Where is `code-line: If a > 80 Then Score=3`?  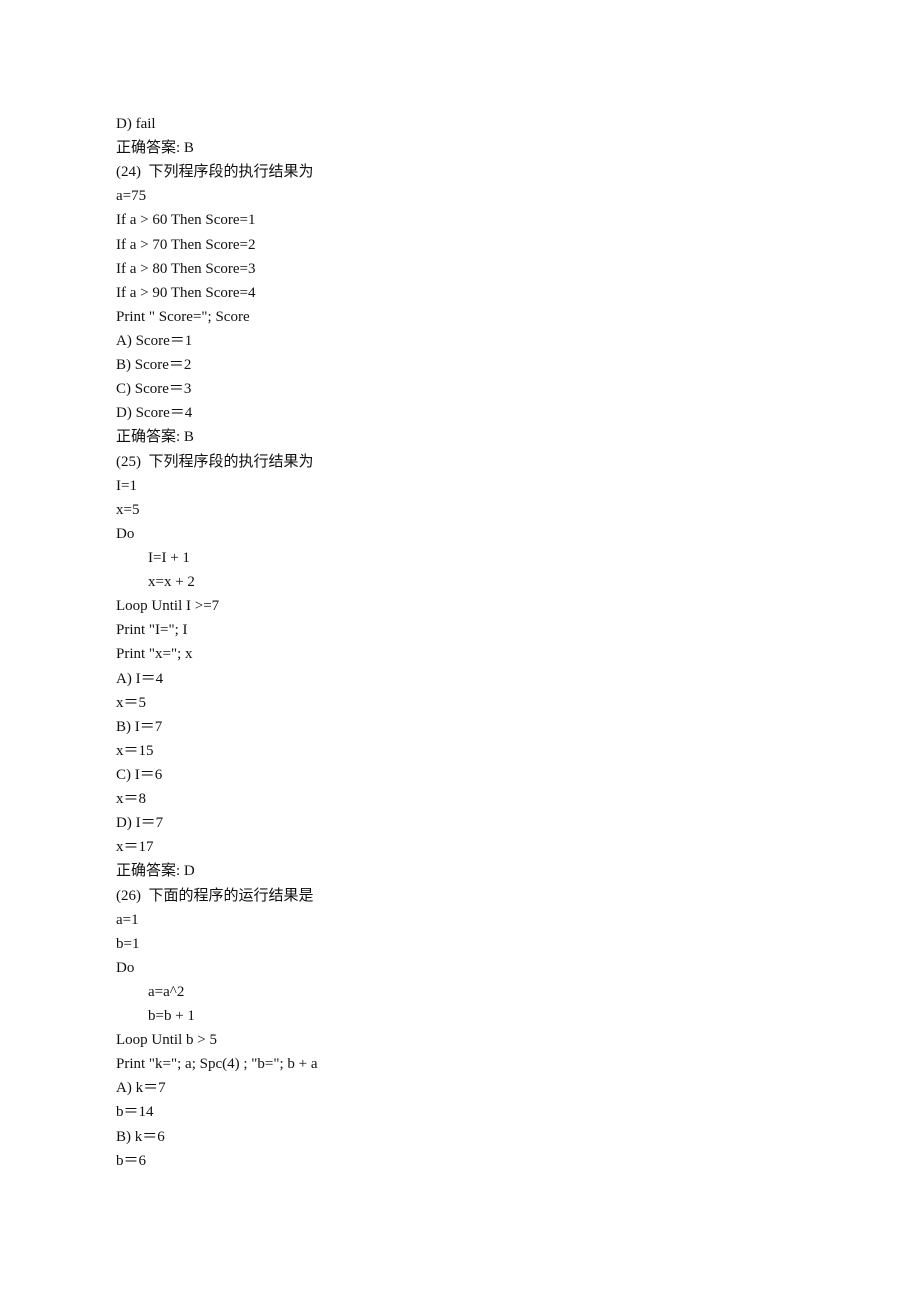
code-line: If a > 80 Then Score=3 is located at coordinates (186, 268).